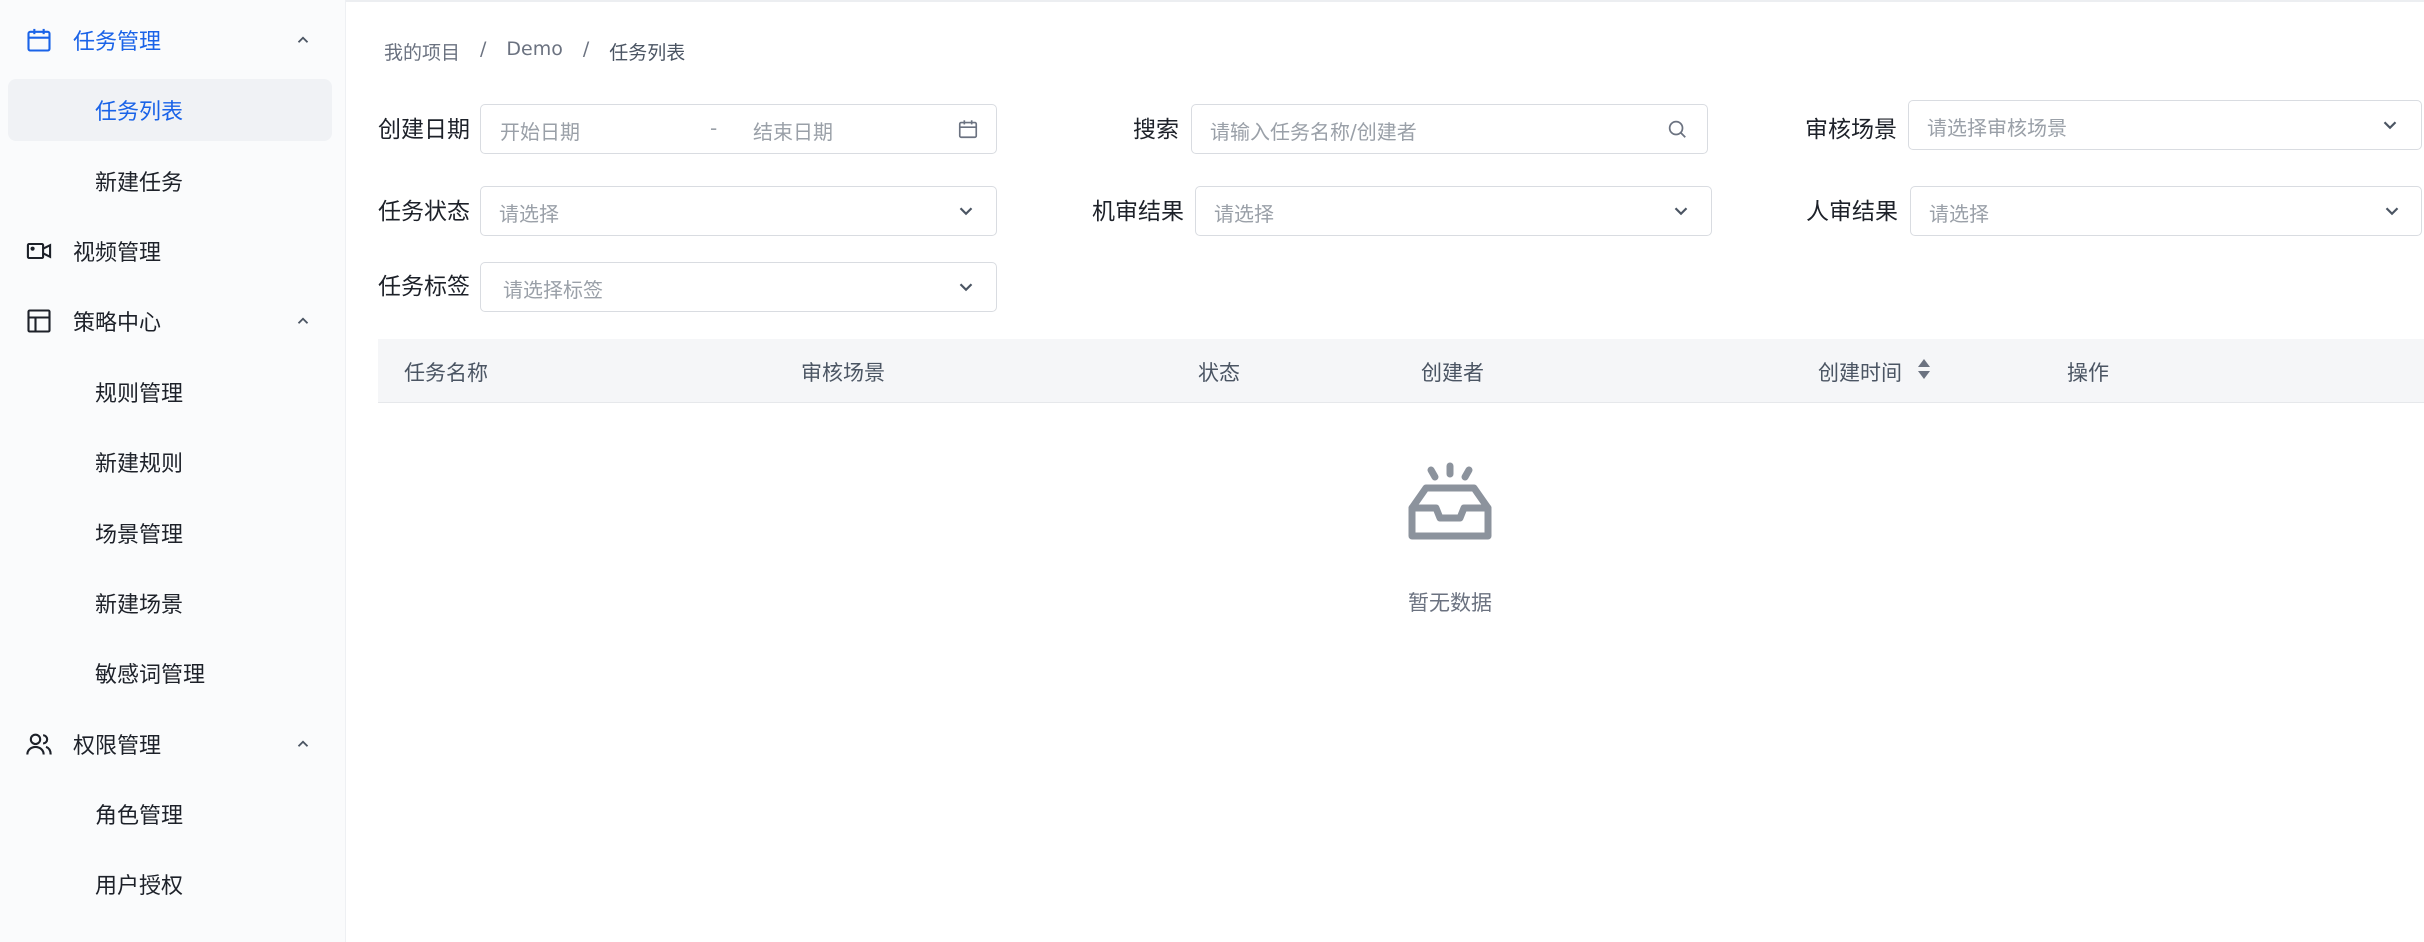 The height and width of the screenshot is (942, 2424). I want to click on task-status-select: 请选择, so click(738, 211).